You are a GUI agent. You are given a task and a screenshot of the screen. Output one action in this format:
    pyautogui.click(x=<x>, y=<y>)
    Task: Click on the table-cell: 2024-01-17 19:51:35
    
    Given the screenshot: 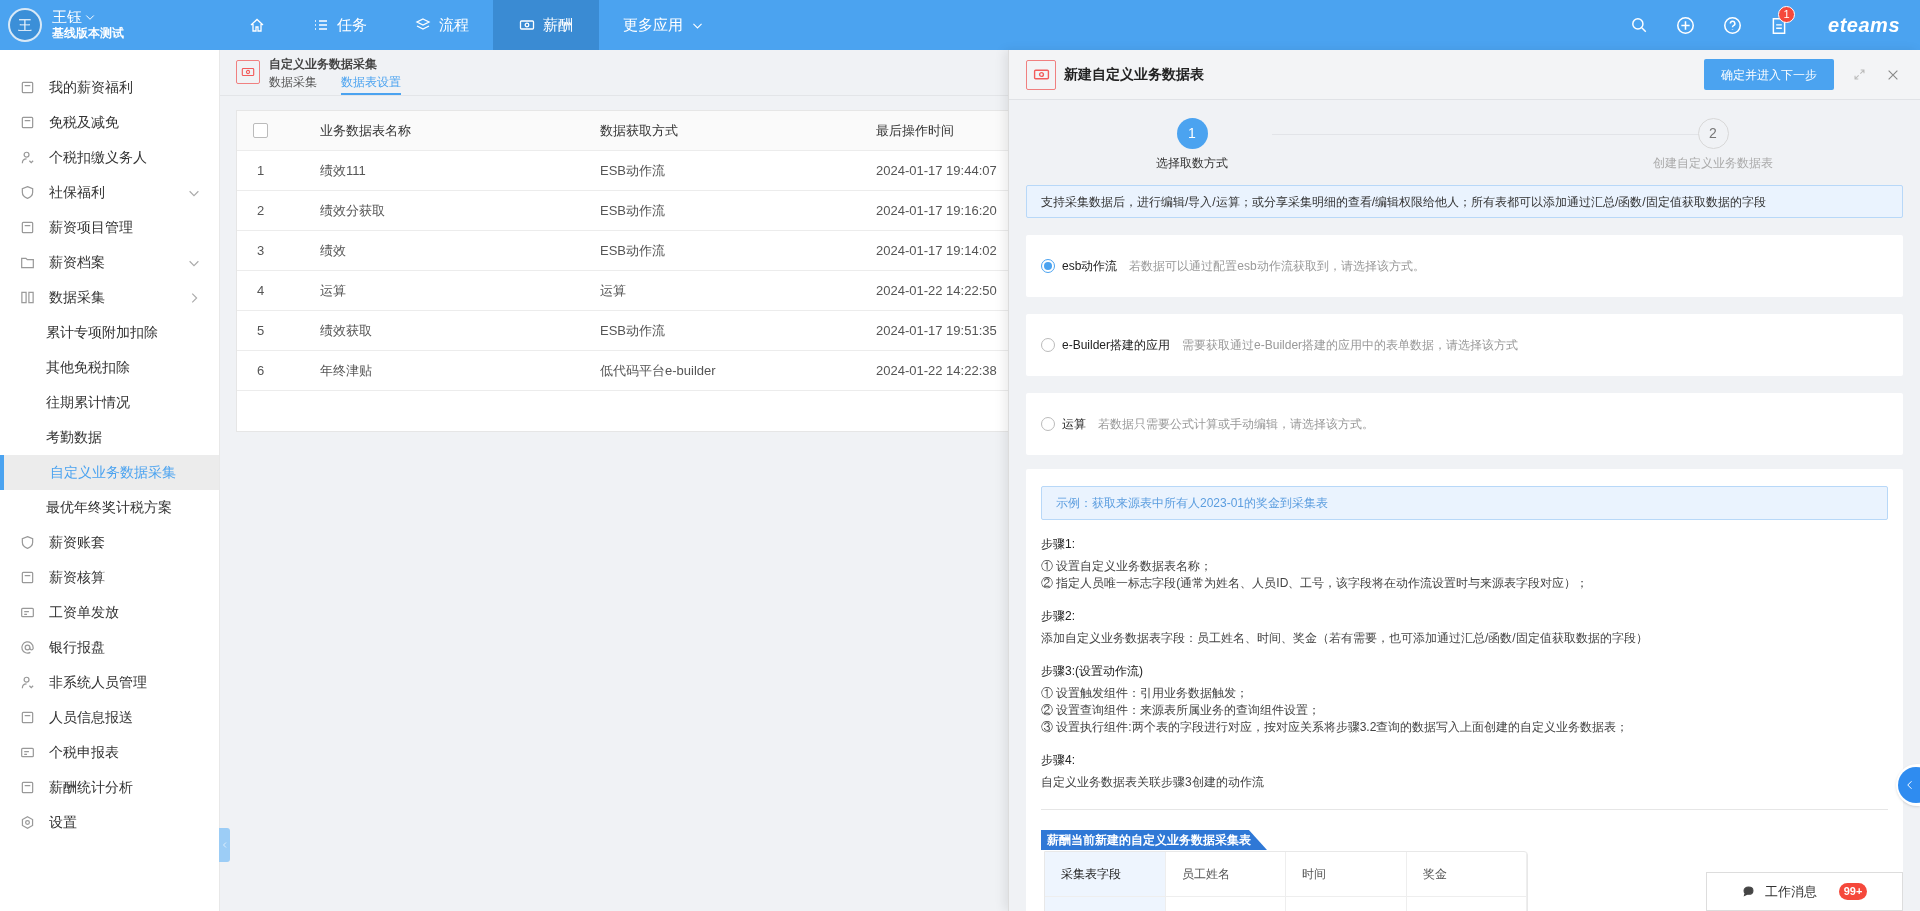 What is the action you would take?
    pyautogui.click(x=936, y=330)
    